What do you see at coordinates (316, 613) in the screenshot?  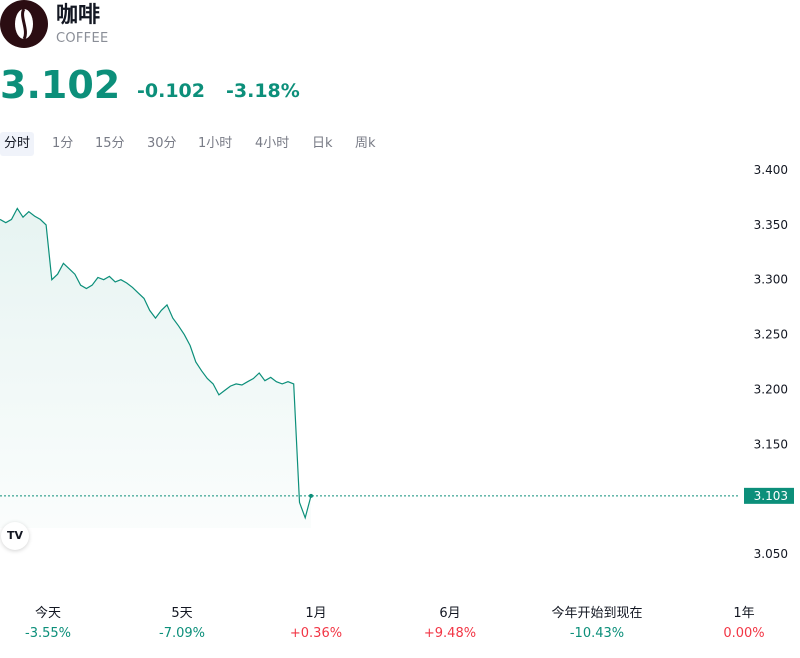 I see `period-label: 1月` at bounding box center [316, 613].